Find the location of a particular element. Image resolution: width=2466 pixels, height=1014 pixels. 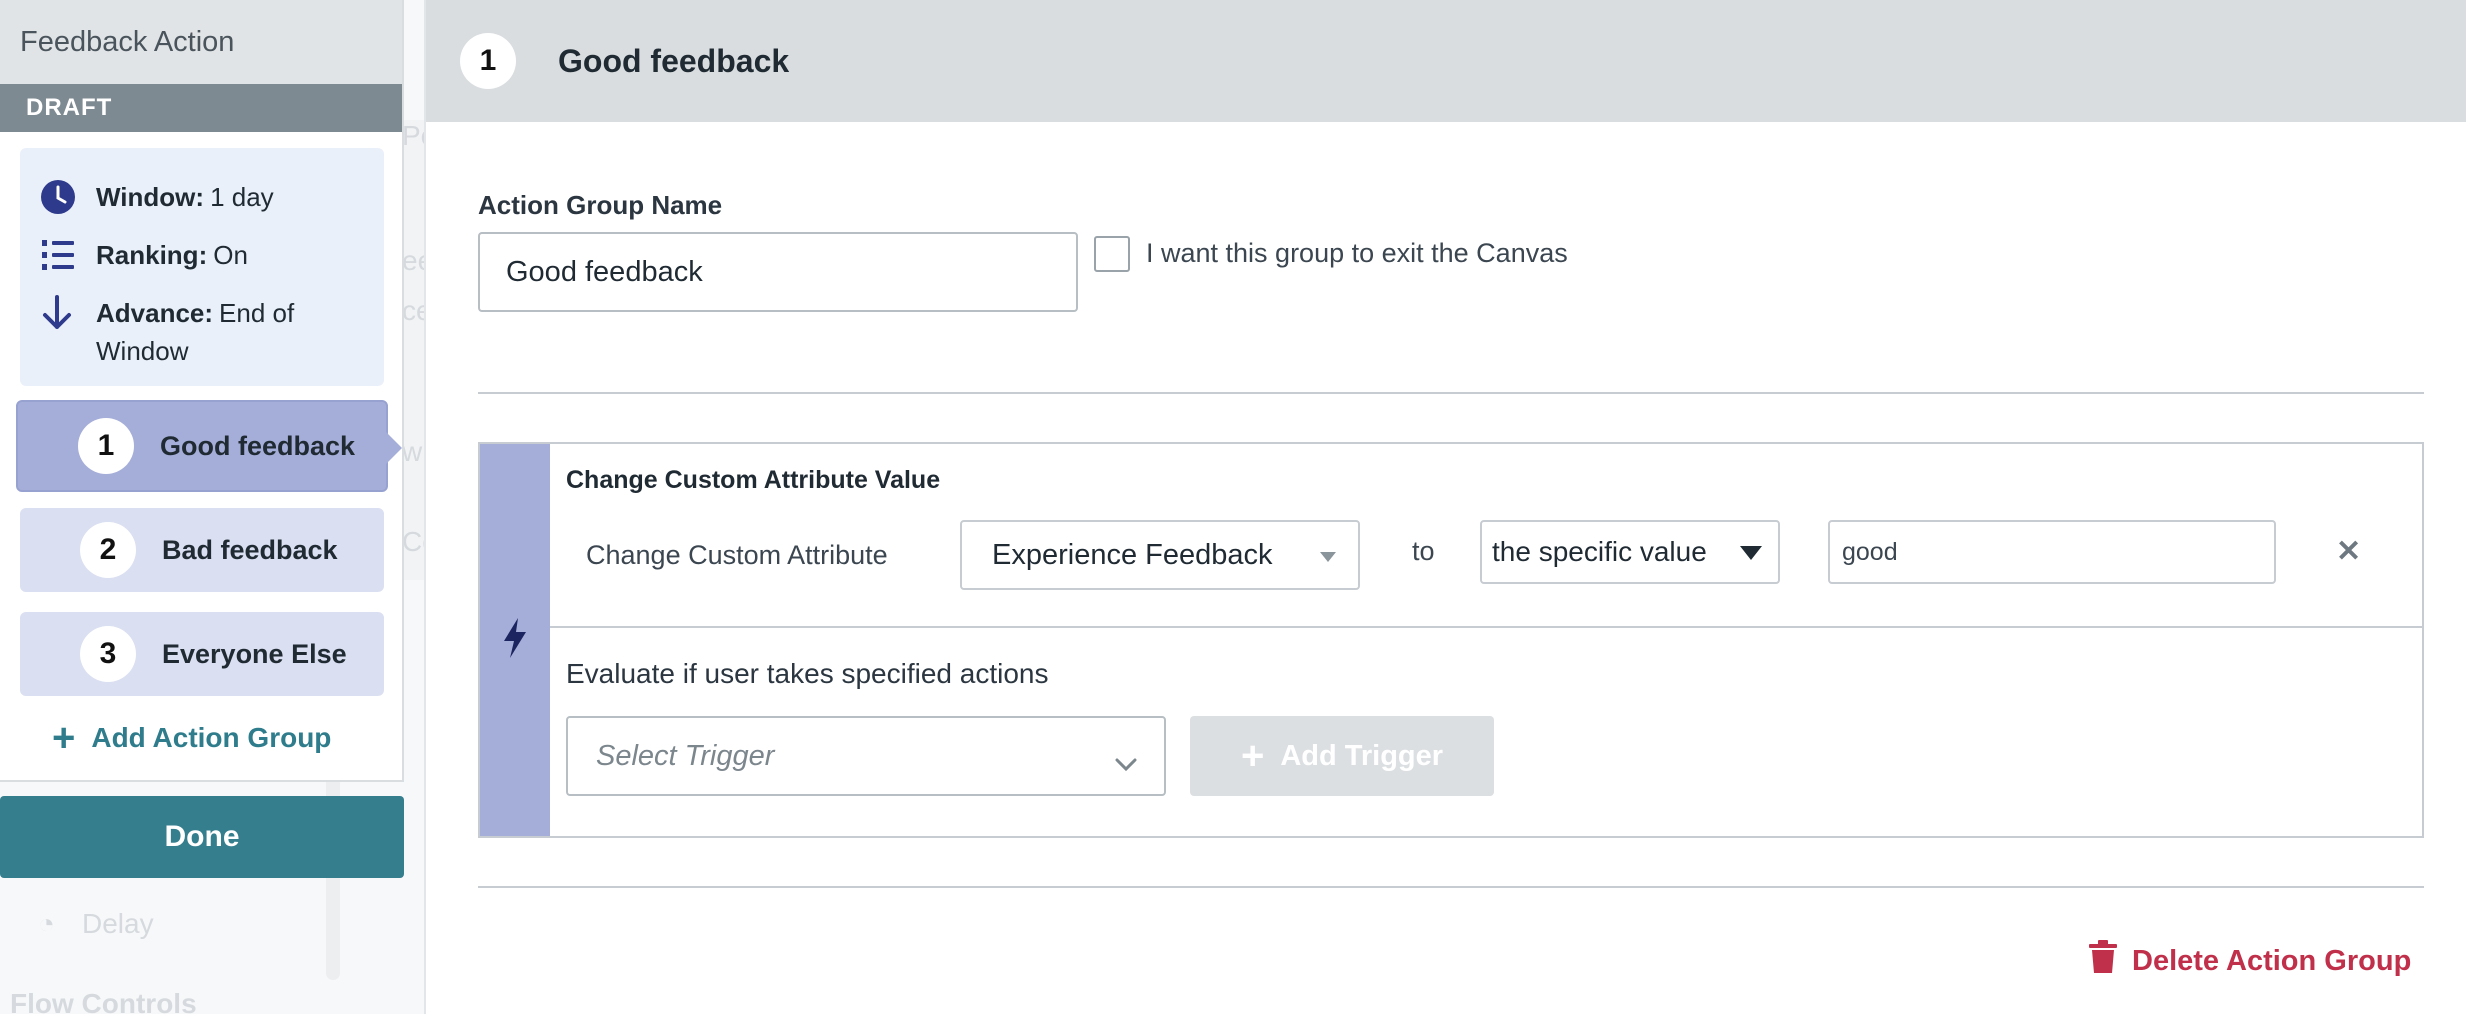

panel-title: Feedback Action is located at coordinates (201, 42).